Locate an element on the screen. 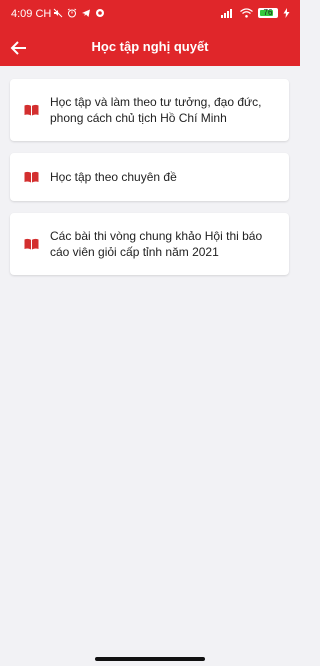 The height and width of the screenshot is (666, 320). mute-icon is located at coordinates (58, 13).